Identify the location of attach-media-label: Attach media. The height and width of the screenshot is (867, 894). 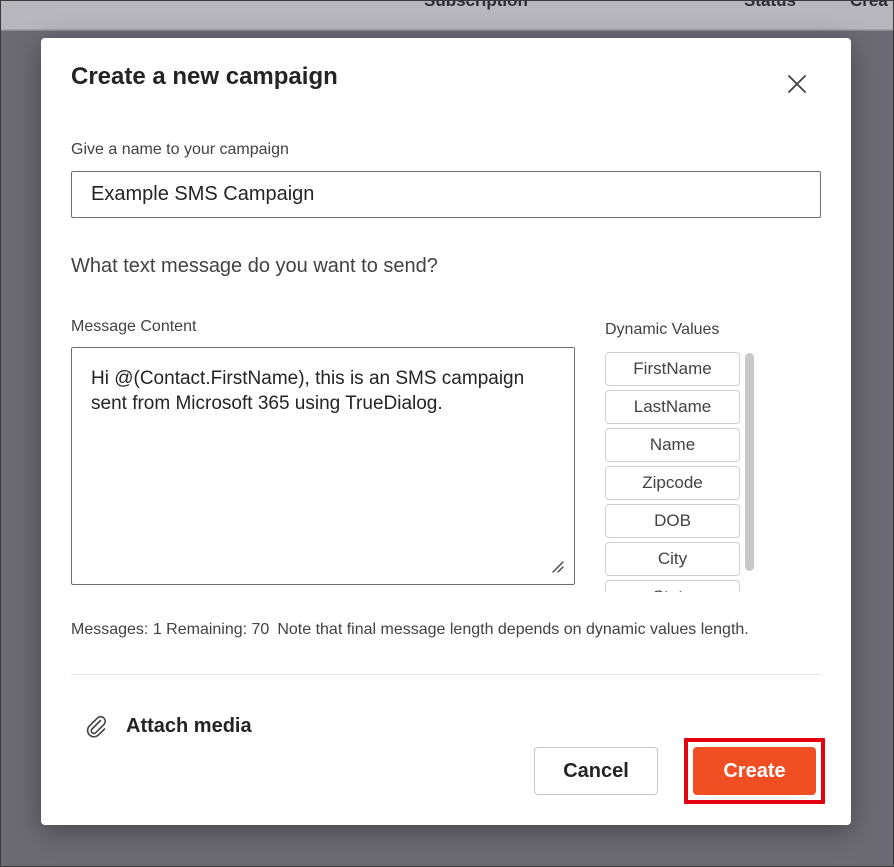
(189, 725).